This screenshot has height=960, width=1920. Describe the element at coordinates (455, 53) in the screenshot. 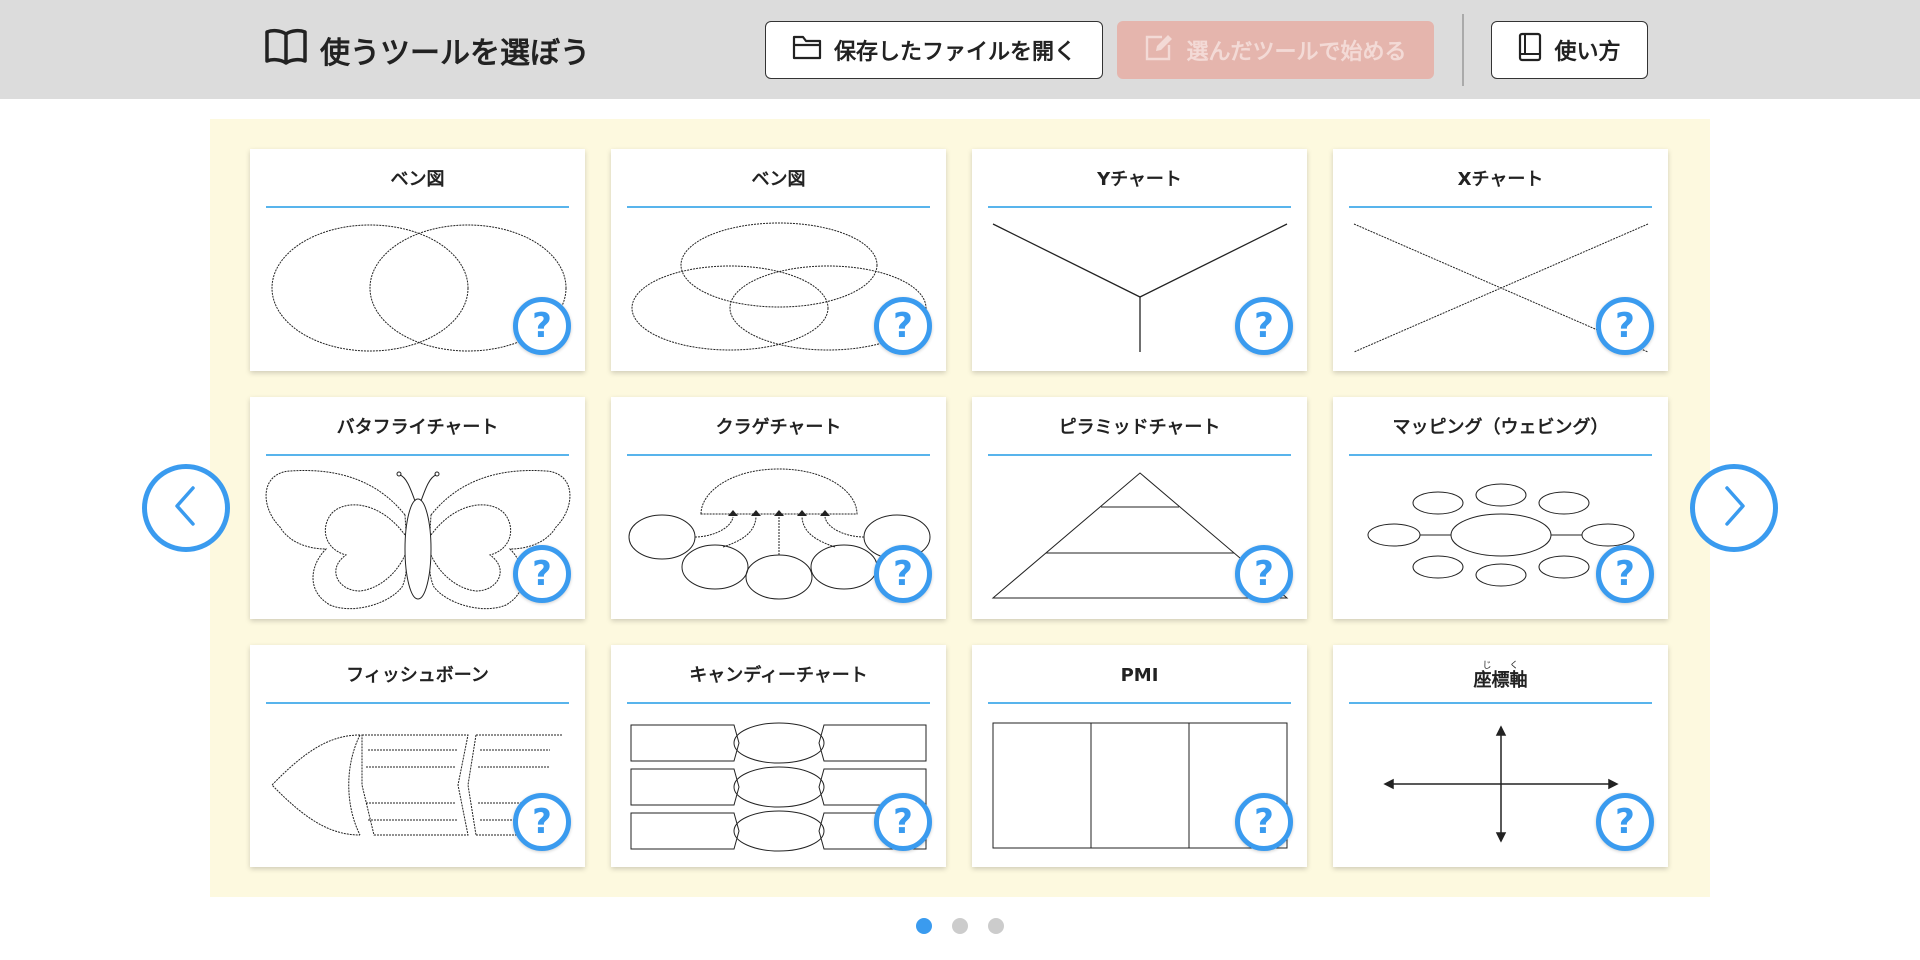

I see `page-title-text: 使うツールを選ぼう` at that location.